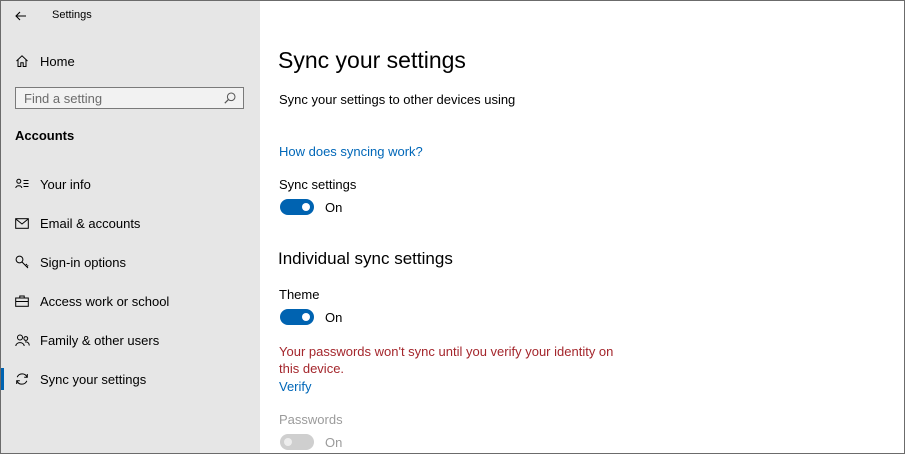 The height and width of the screenshot is (454, 905). I want to click on sidebar-item-sync-settings: Sync your settings, so click(130, 379).